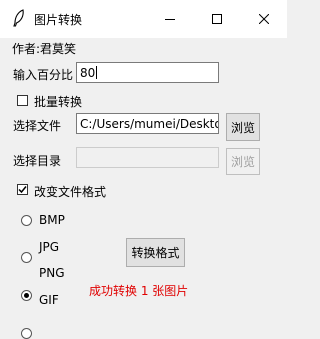 This screenshot has height=339, width=320. I want to click on close-button, so click(263, 19).